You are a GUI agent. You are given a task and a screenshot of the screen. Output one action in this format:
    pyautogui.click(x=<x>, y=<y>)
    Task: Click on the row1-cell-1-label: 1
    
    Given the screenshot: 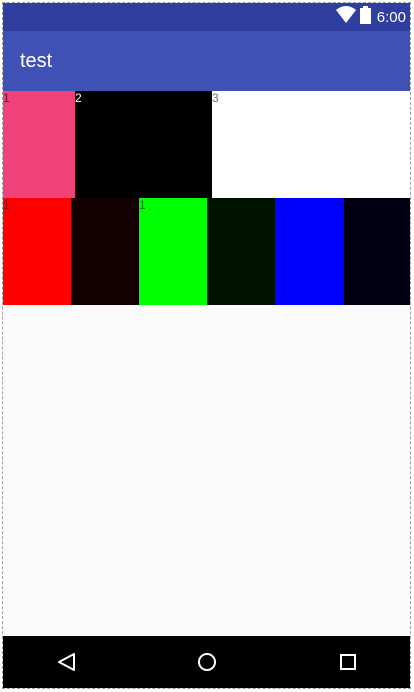 What is the action you would take?
    pyautogui.click(x=6, y=98)
    